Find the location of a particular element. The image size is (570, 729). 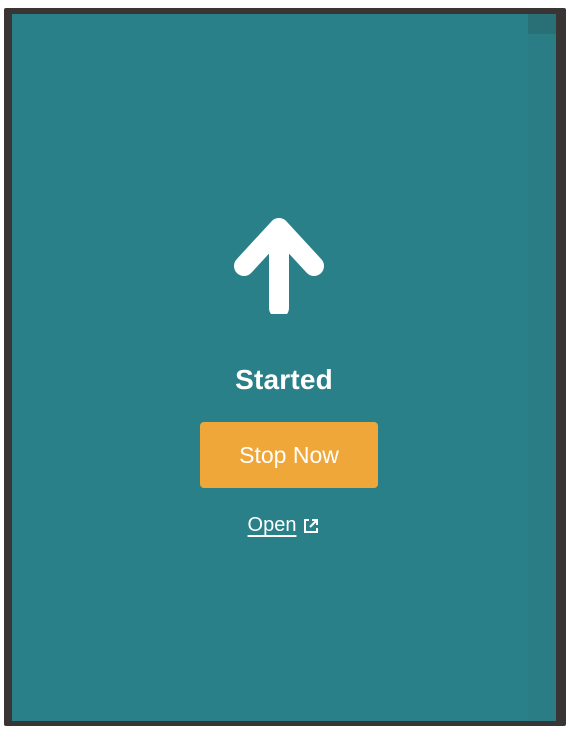

open-link-label: Open is located at coordinates (272, 525).